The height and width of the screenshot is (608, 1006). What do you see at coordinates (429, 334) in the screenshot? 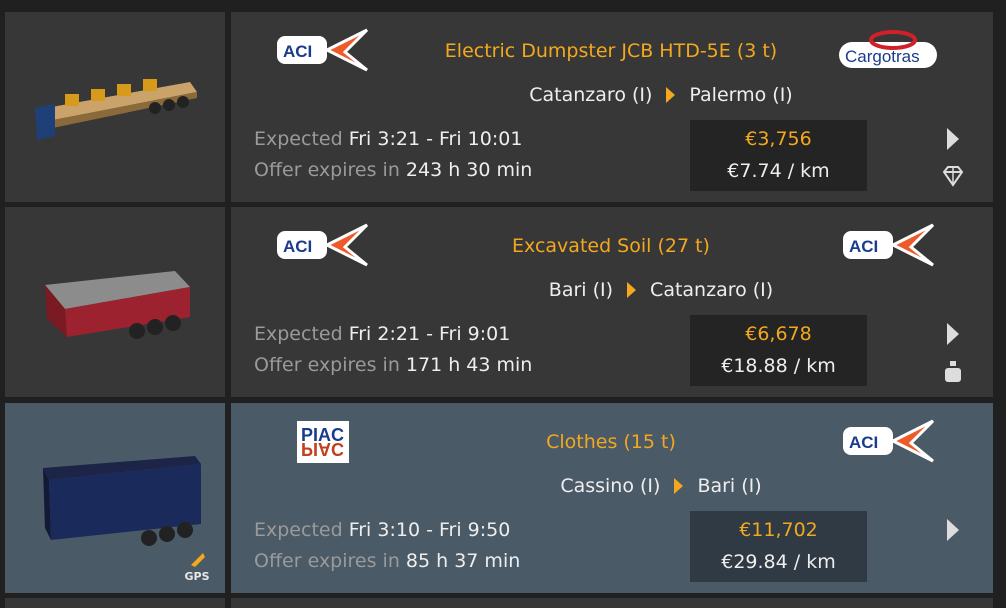
I see `expected-value: Fri 2:21 - Fri 9:01` at bounding box center [429, 334].